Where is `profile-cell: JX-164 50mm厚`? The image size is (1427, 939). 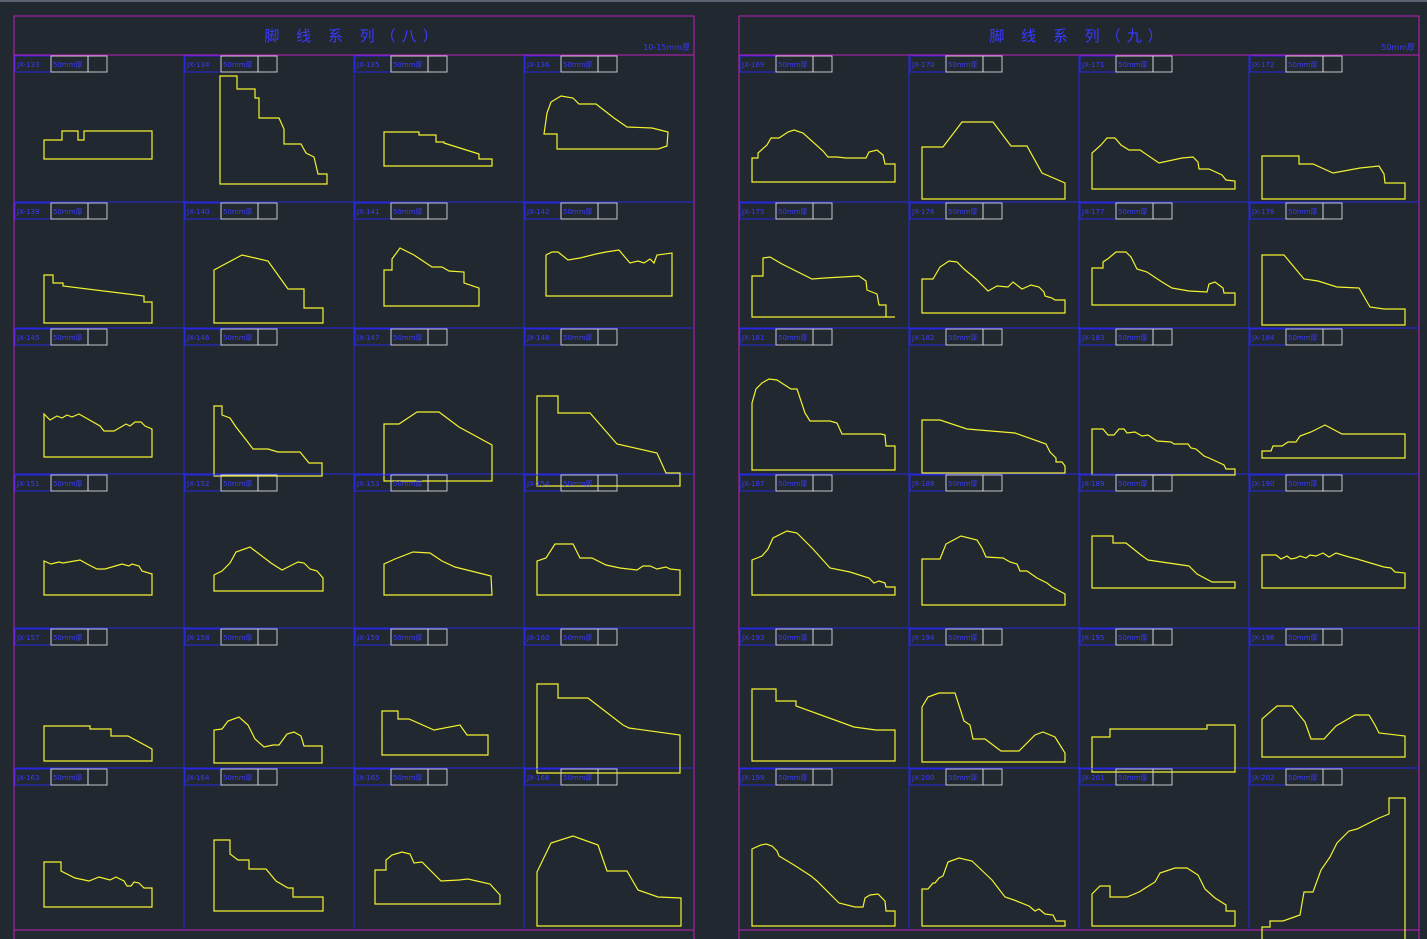
profile-cell: JX-164 50mm厚 is located at coordinates (254, 840).